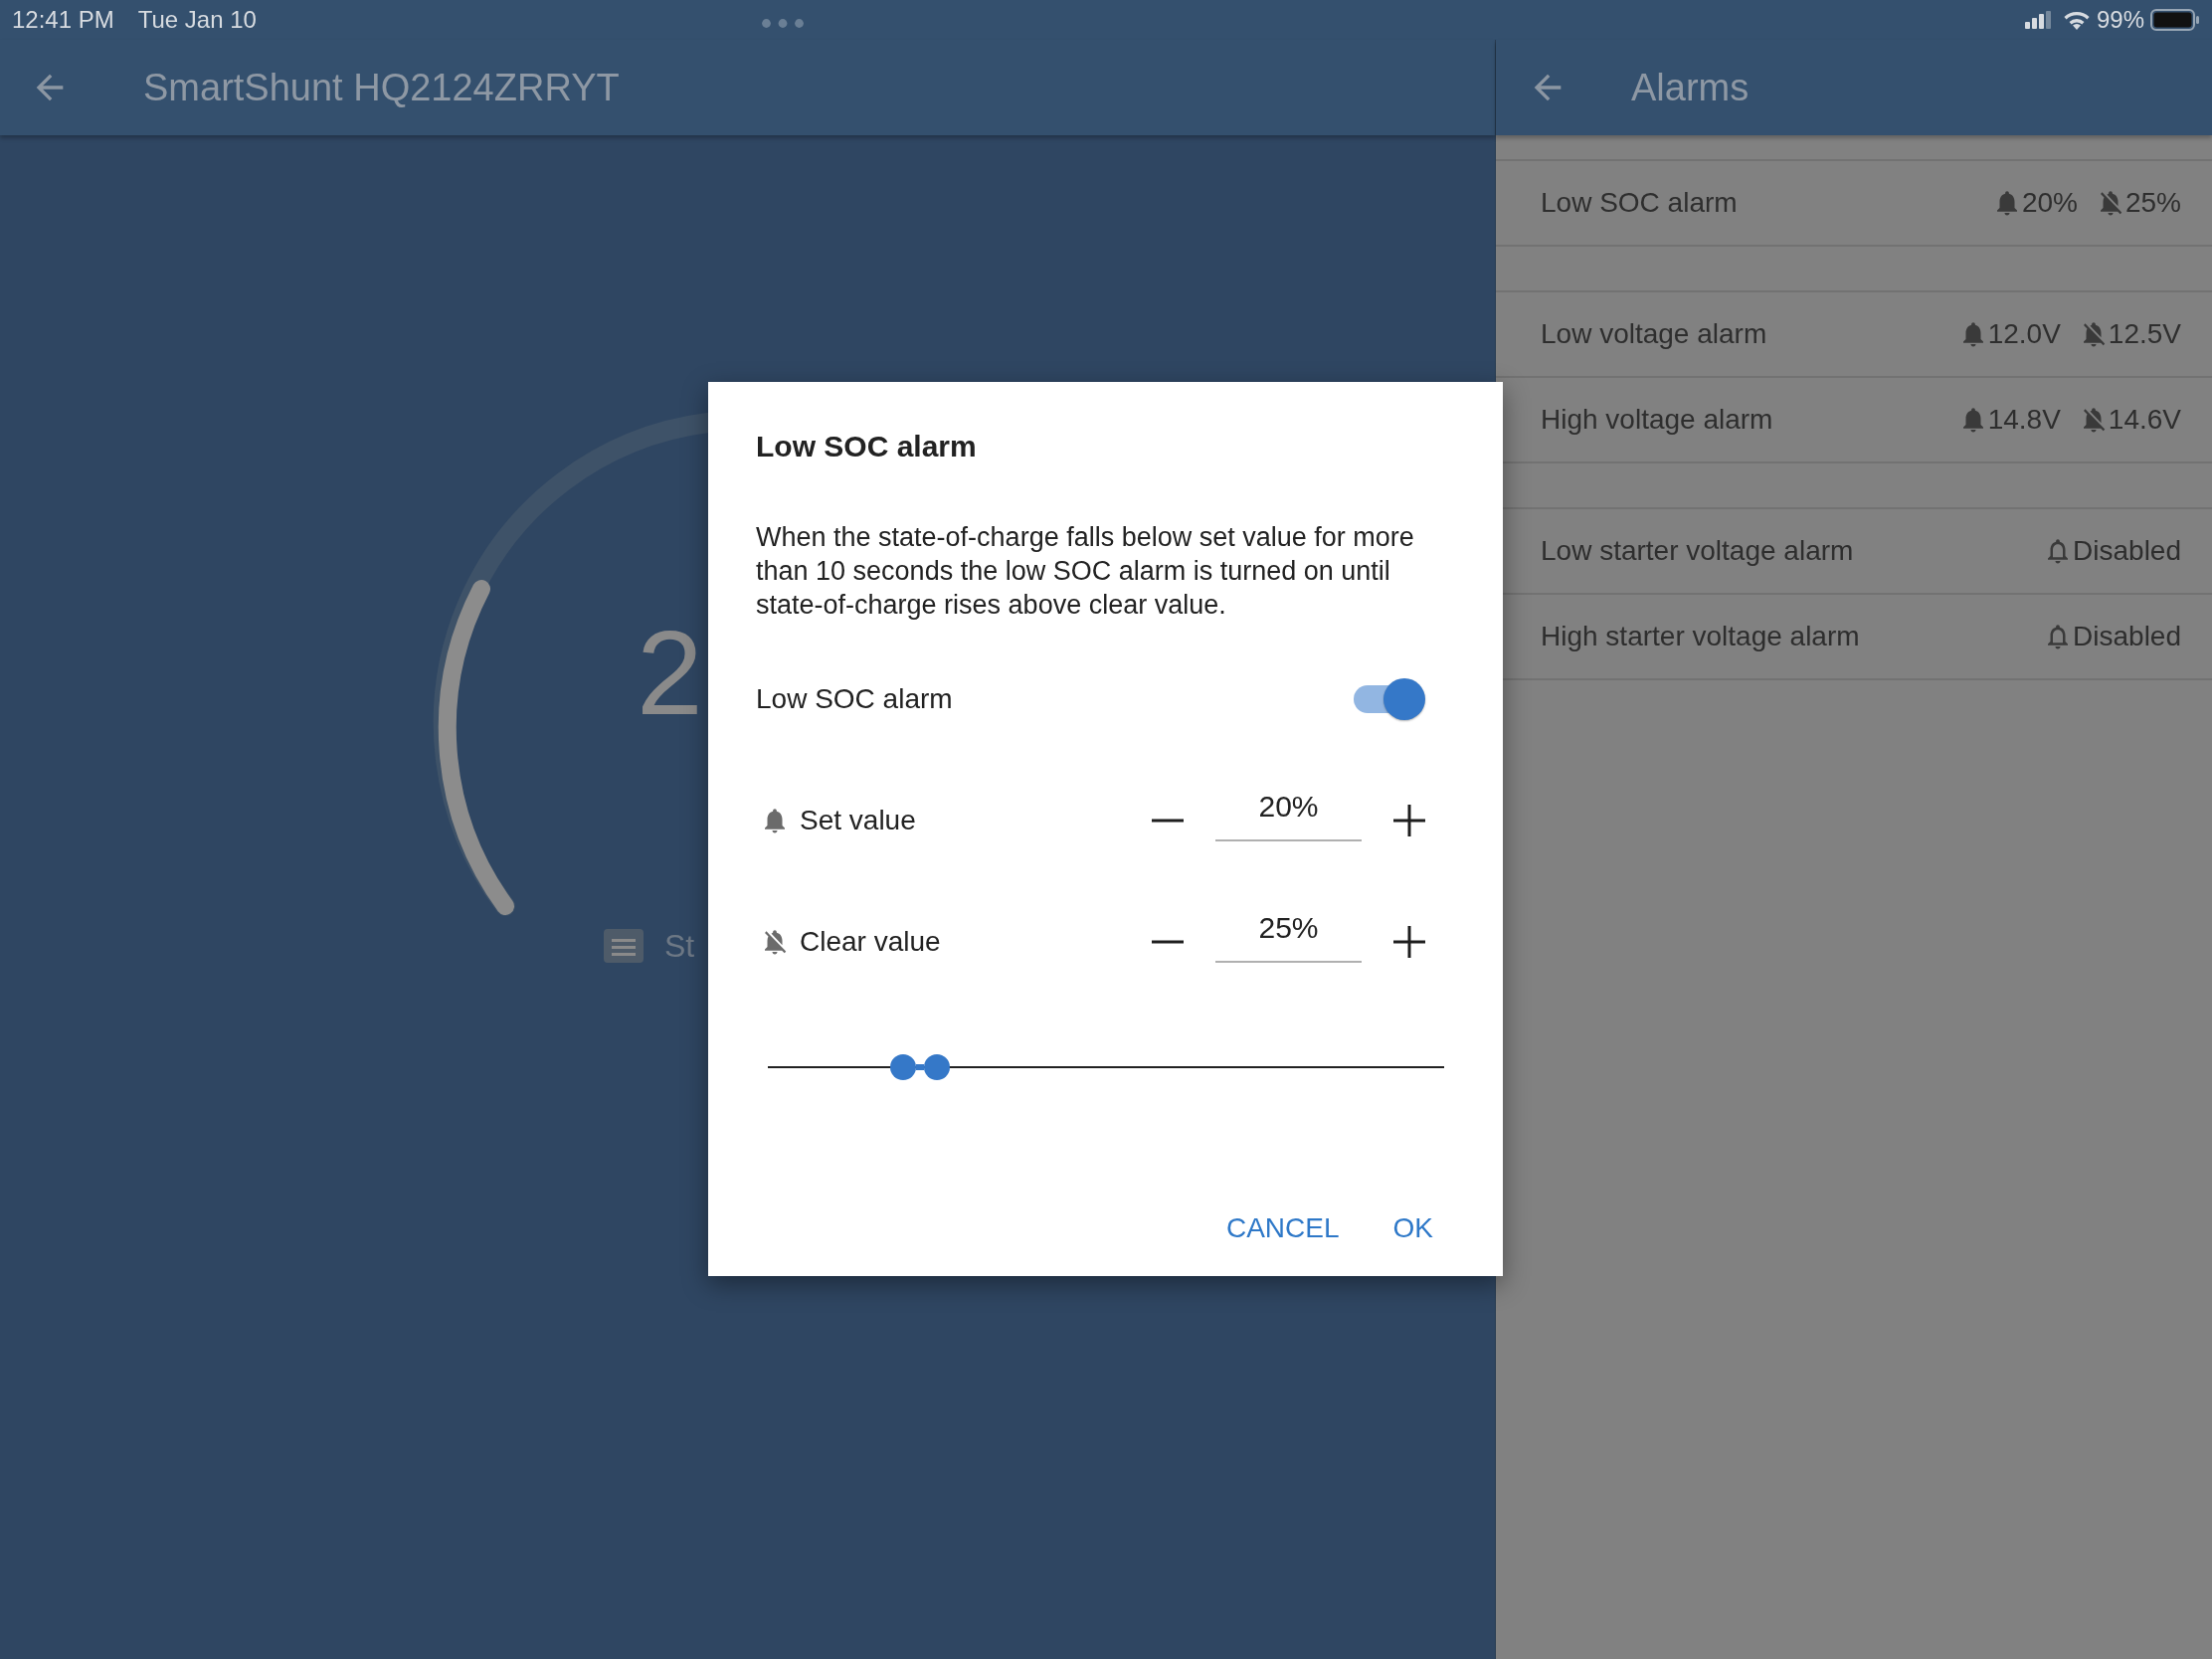 The image size is (2212, 1659). What do you see at coordinates (381, 87) in the screenshot?
I see `device-title: SmartShunt HQ2124ZRRYT` at bounding box center [381, 87].